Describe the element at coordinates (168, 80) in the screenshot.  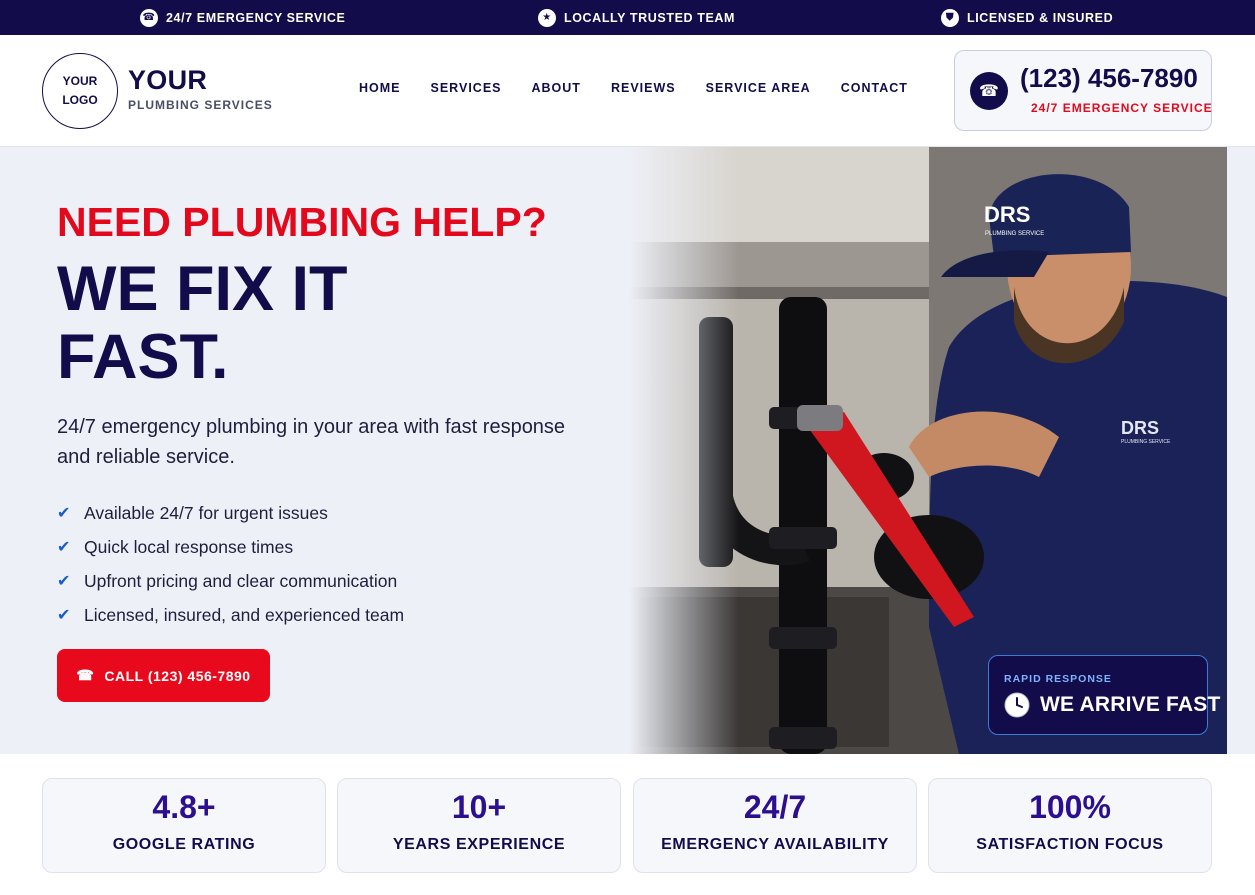
I see `brand-name: YOUR` at that location.